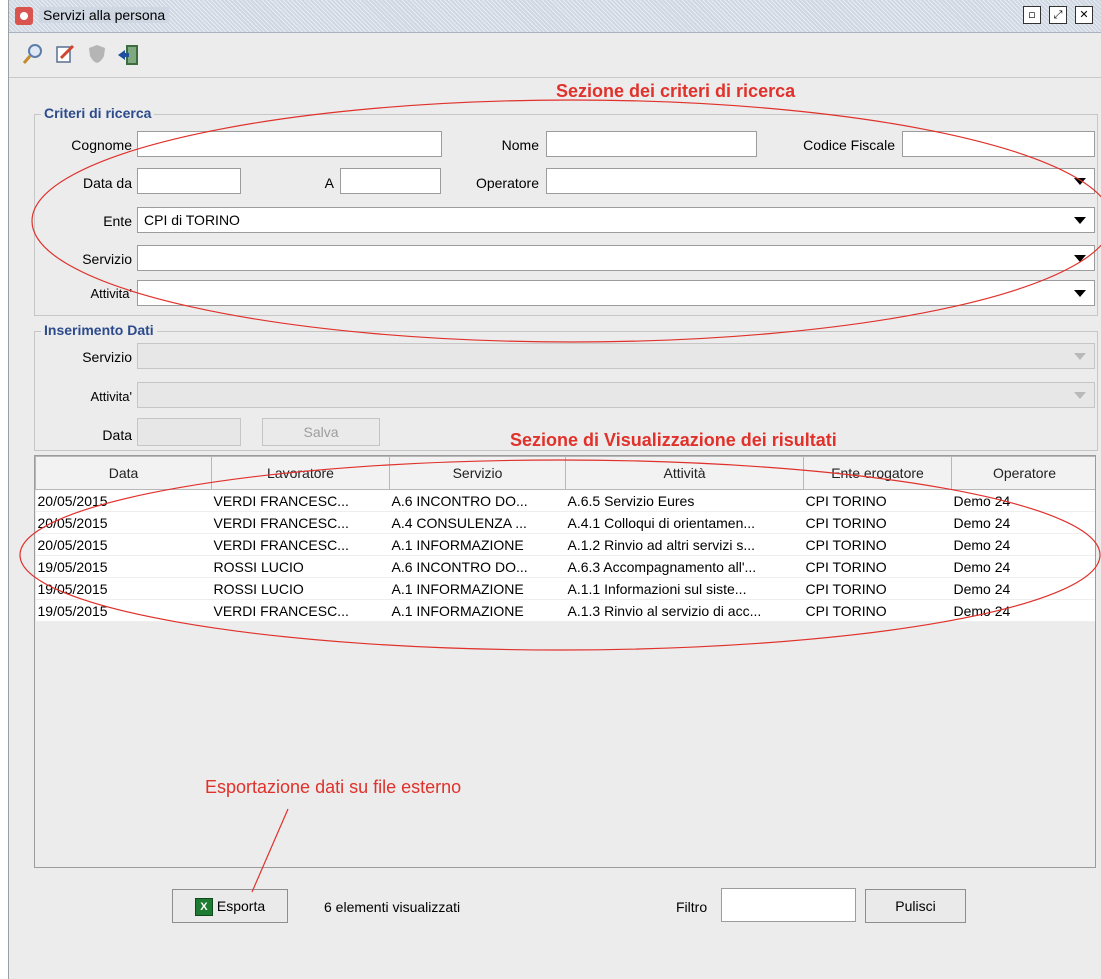  What do you see at coordinates (616, 395) in the screenshot?
I see `insert-attivita-select` at bounding box center [616, 395].